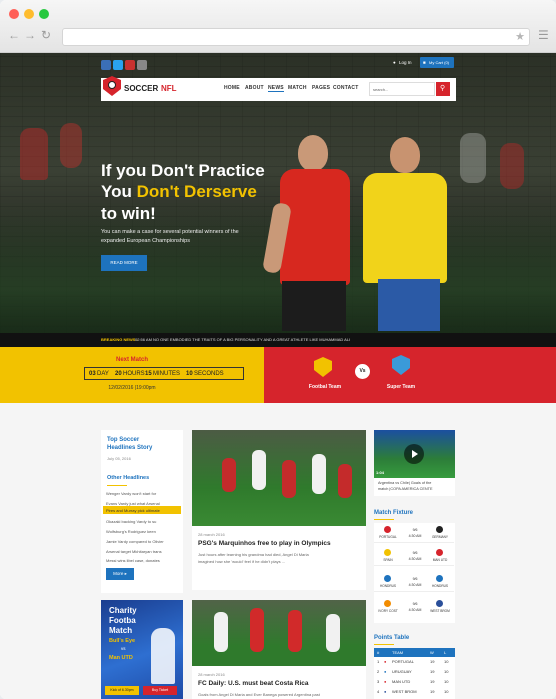  I want to click on nav-home: HOME, so click(232, 88).